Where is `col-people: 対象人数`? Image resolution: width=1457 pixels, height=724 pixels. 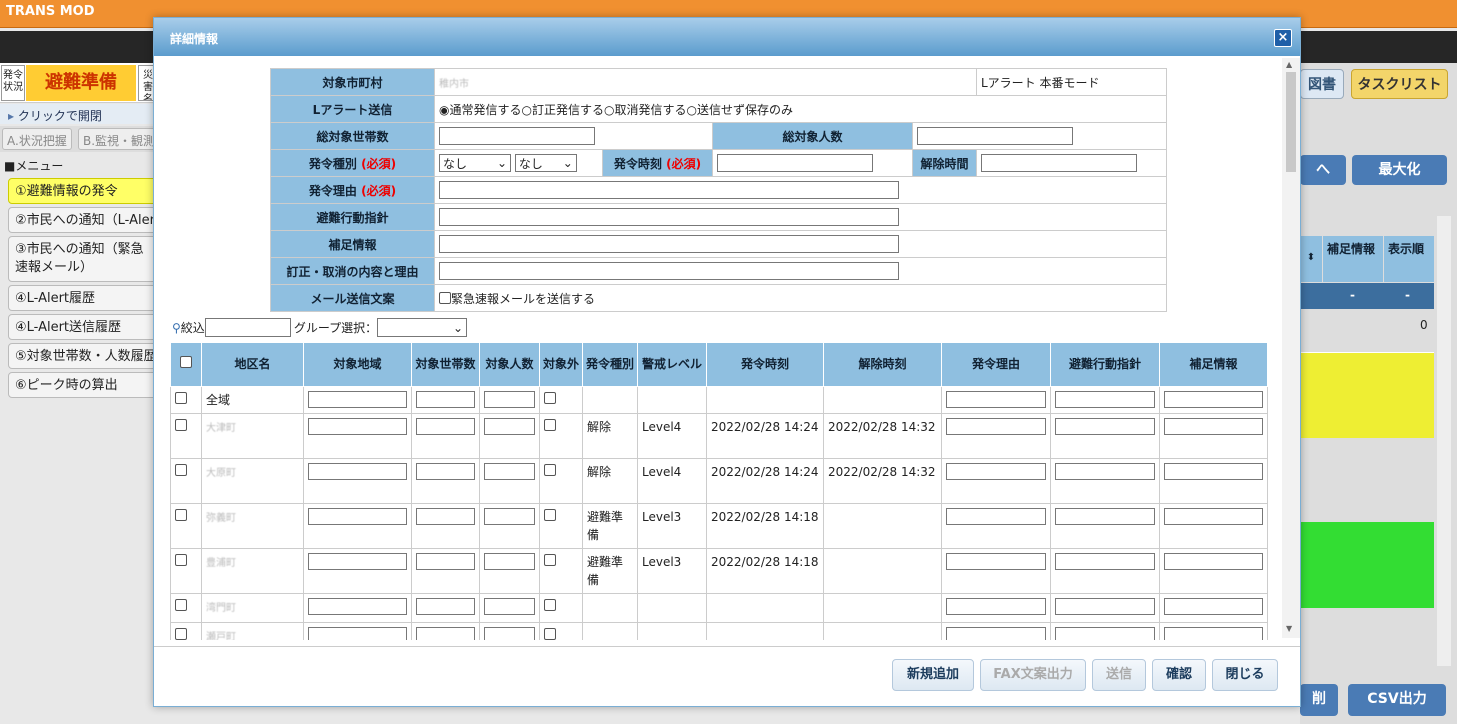 col-people: 対象人数 is located at coordinates (509, 364).